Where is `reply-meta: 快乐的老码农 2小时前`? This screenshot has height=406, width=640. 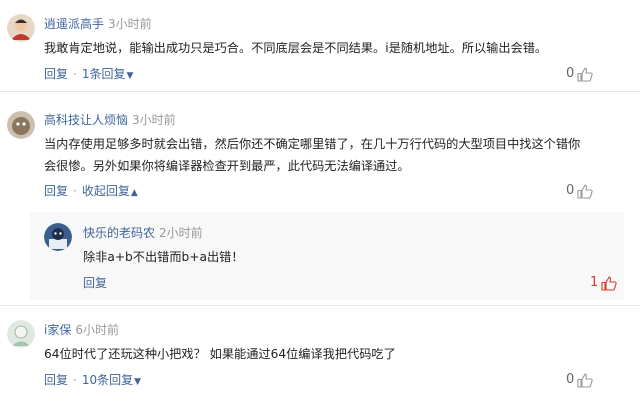 reply-meta: 快乐的老码农 2小时前 is located at coordinates (143, 233).